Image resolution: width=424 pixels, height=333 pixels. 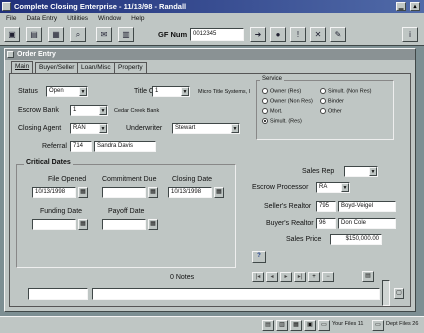 What do you see at coordinates (399, 293) in the screenshot?
I see `notes-detail-icon: ▢` at bounding box center [399, 293].